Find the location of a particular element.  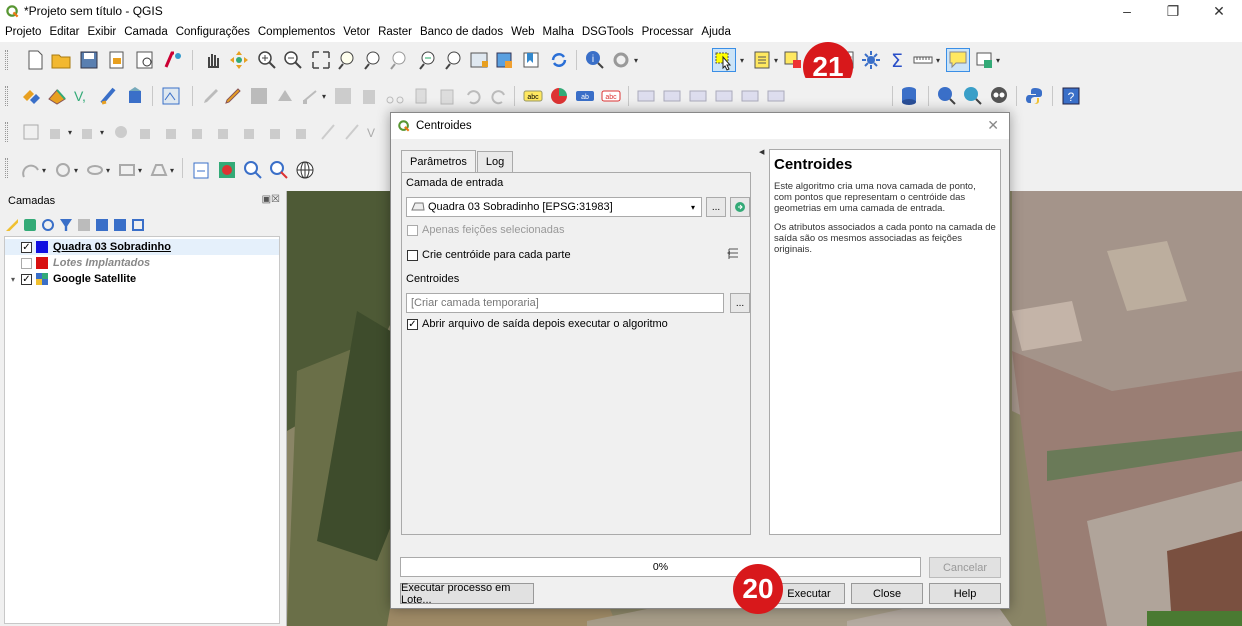

menu-configuracoes: Configurações is located at coordinates (213, 32).